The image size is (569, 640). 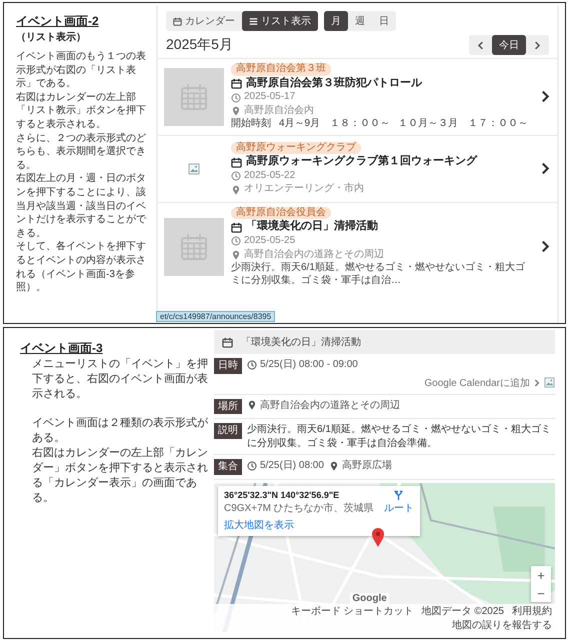 I want to click on route-button: ルート, so click(x=399, y=502).